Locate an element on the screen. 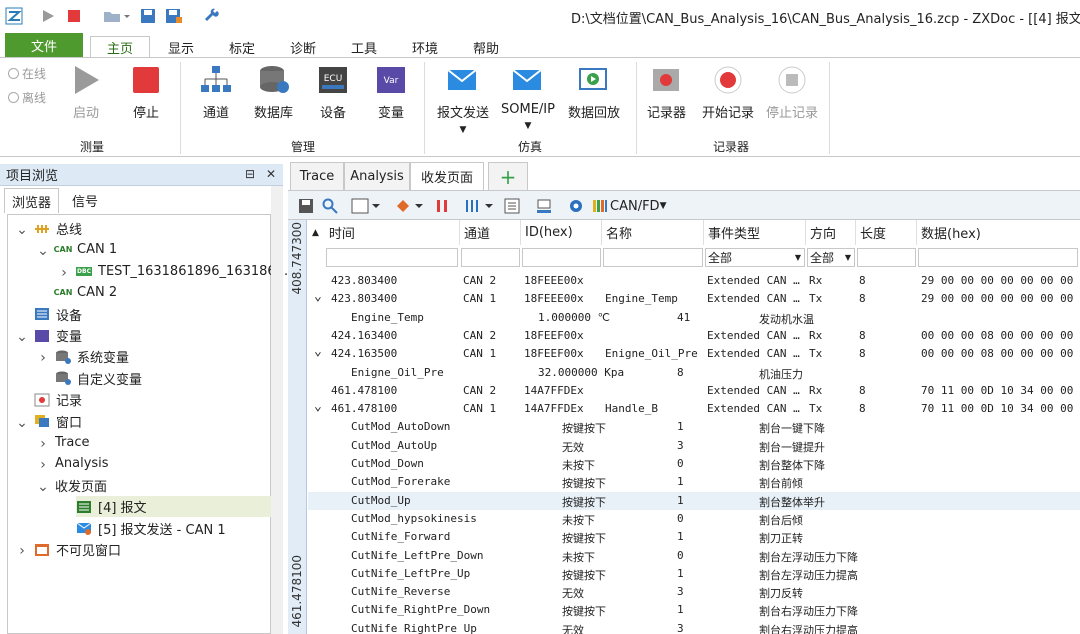 Image resolution: width=1080 pixels, height=634 pixels. stop-record-button: 停止记录 is located at coordinates (792, 92).